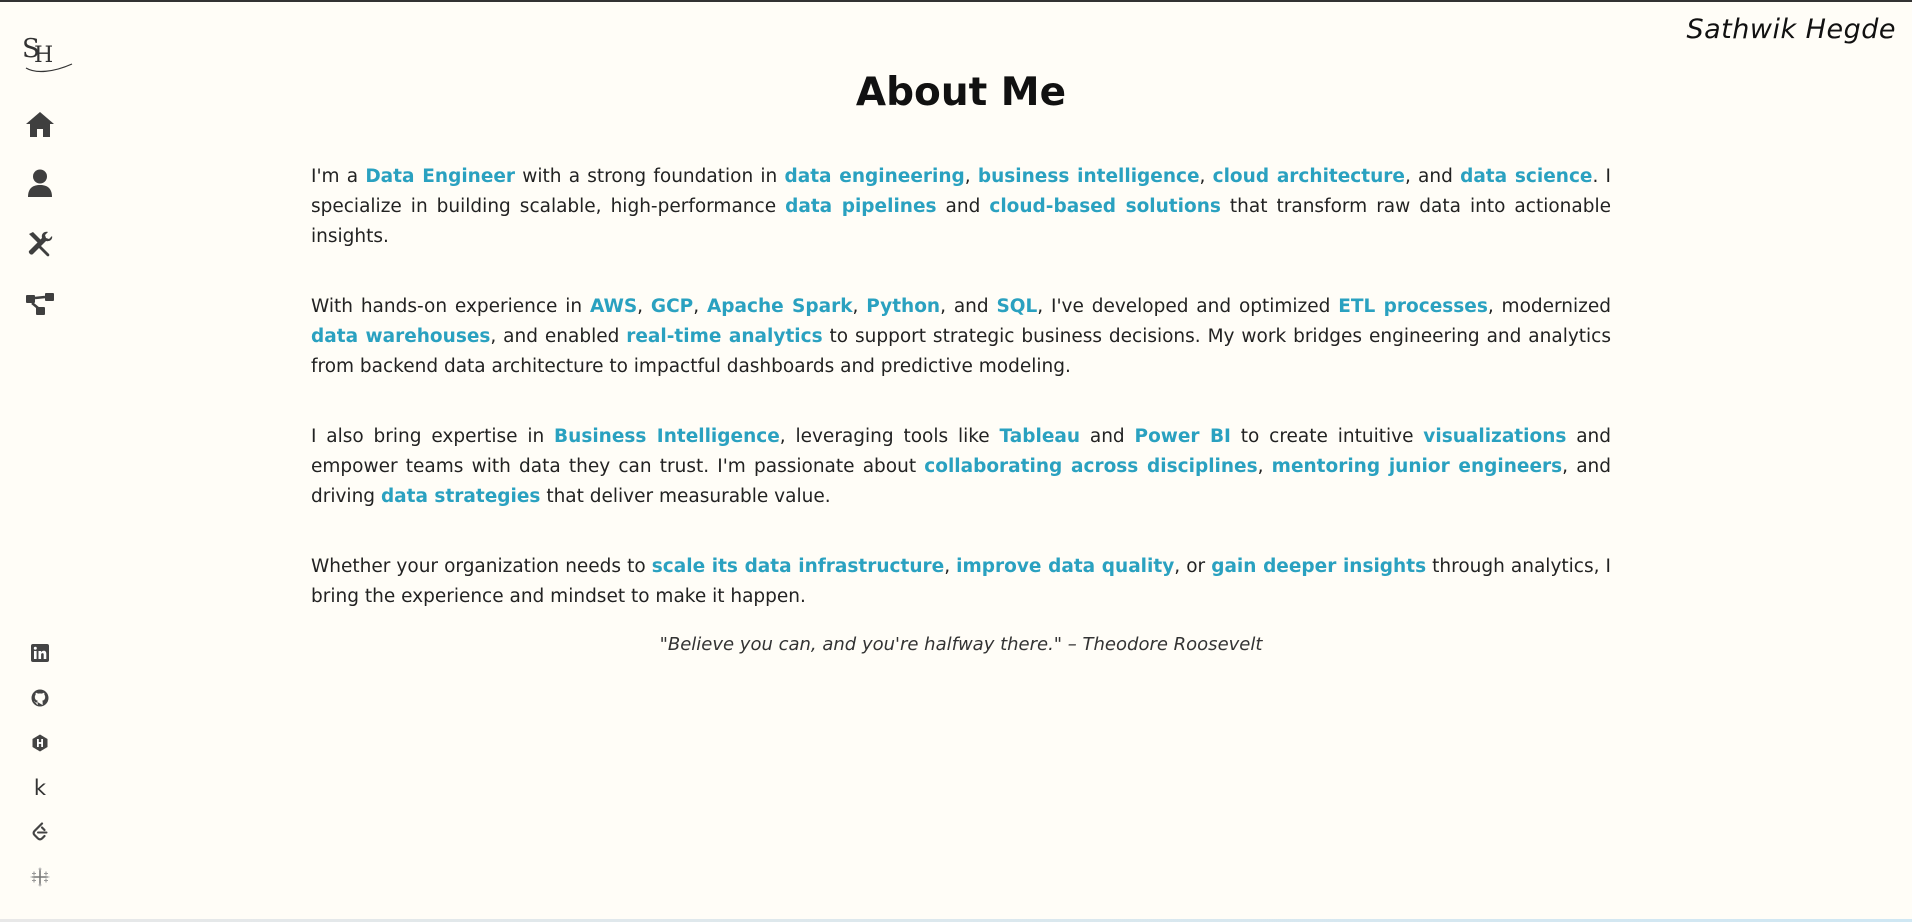  Describe the element at coordinates (861, 206) in the screenshot. I see `highlight-keyword: data pipelines` at that location.